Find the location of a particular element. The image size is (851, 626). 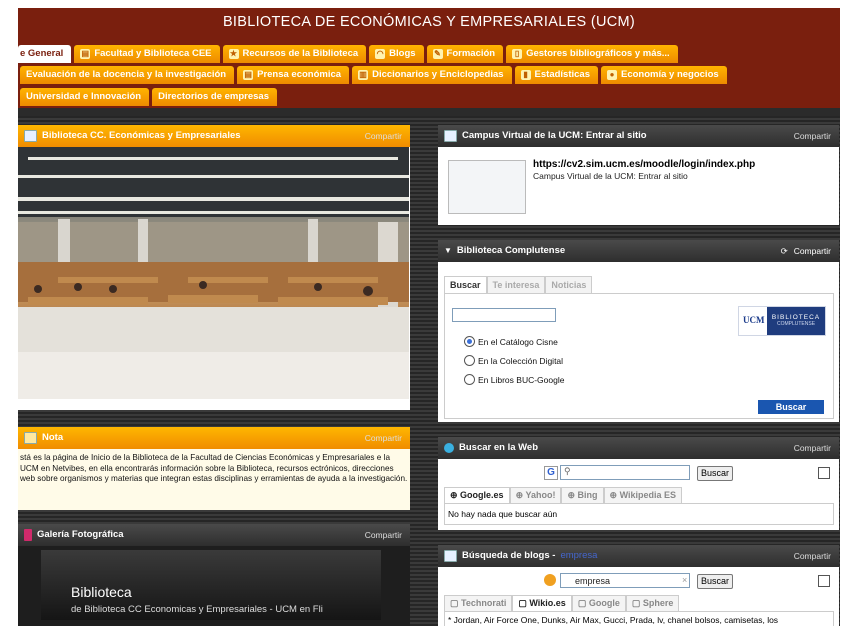

tab-prensa: ▤ Prensa económica is located at coordinates (293, 75).